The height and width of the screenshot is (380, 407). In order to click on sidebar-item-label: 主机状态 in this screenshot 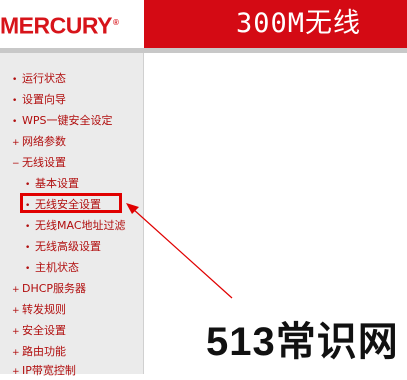, I will do `click(57, 267)`.